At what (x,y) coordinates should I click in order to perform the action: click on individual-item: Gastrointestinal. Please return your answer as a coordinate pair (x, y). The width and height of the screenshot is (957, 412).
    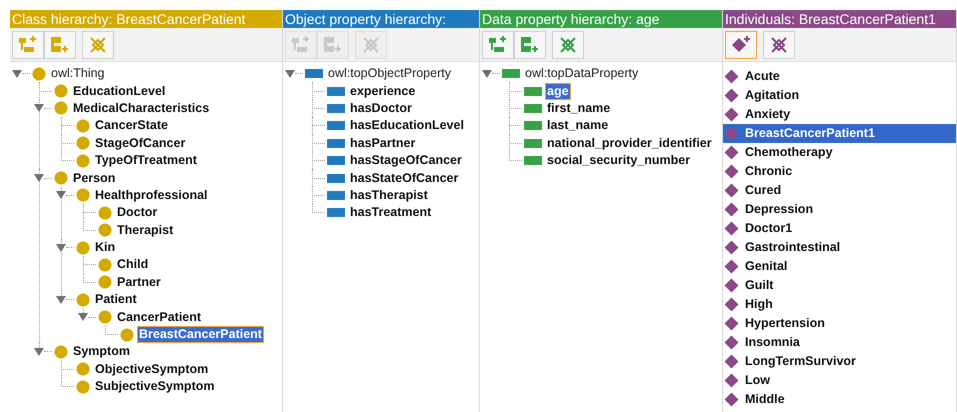
    Looking at the image, I should click on (839, 247).